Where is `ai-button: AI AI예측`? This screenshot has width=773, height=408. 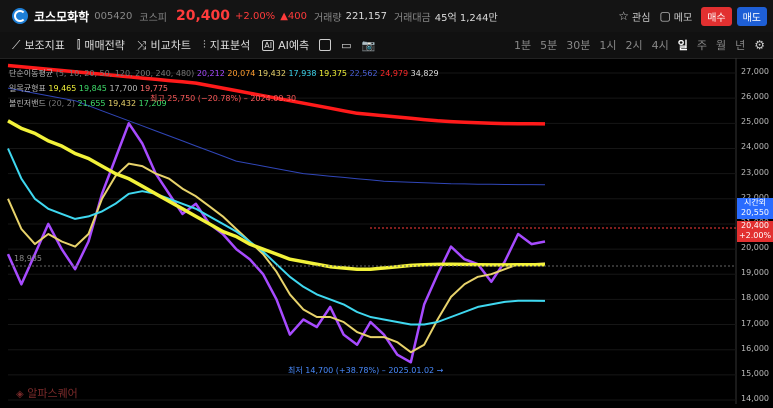 ai-button: AI AI예측 is located at coordinates (285, 45).